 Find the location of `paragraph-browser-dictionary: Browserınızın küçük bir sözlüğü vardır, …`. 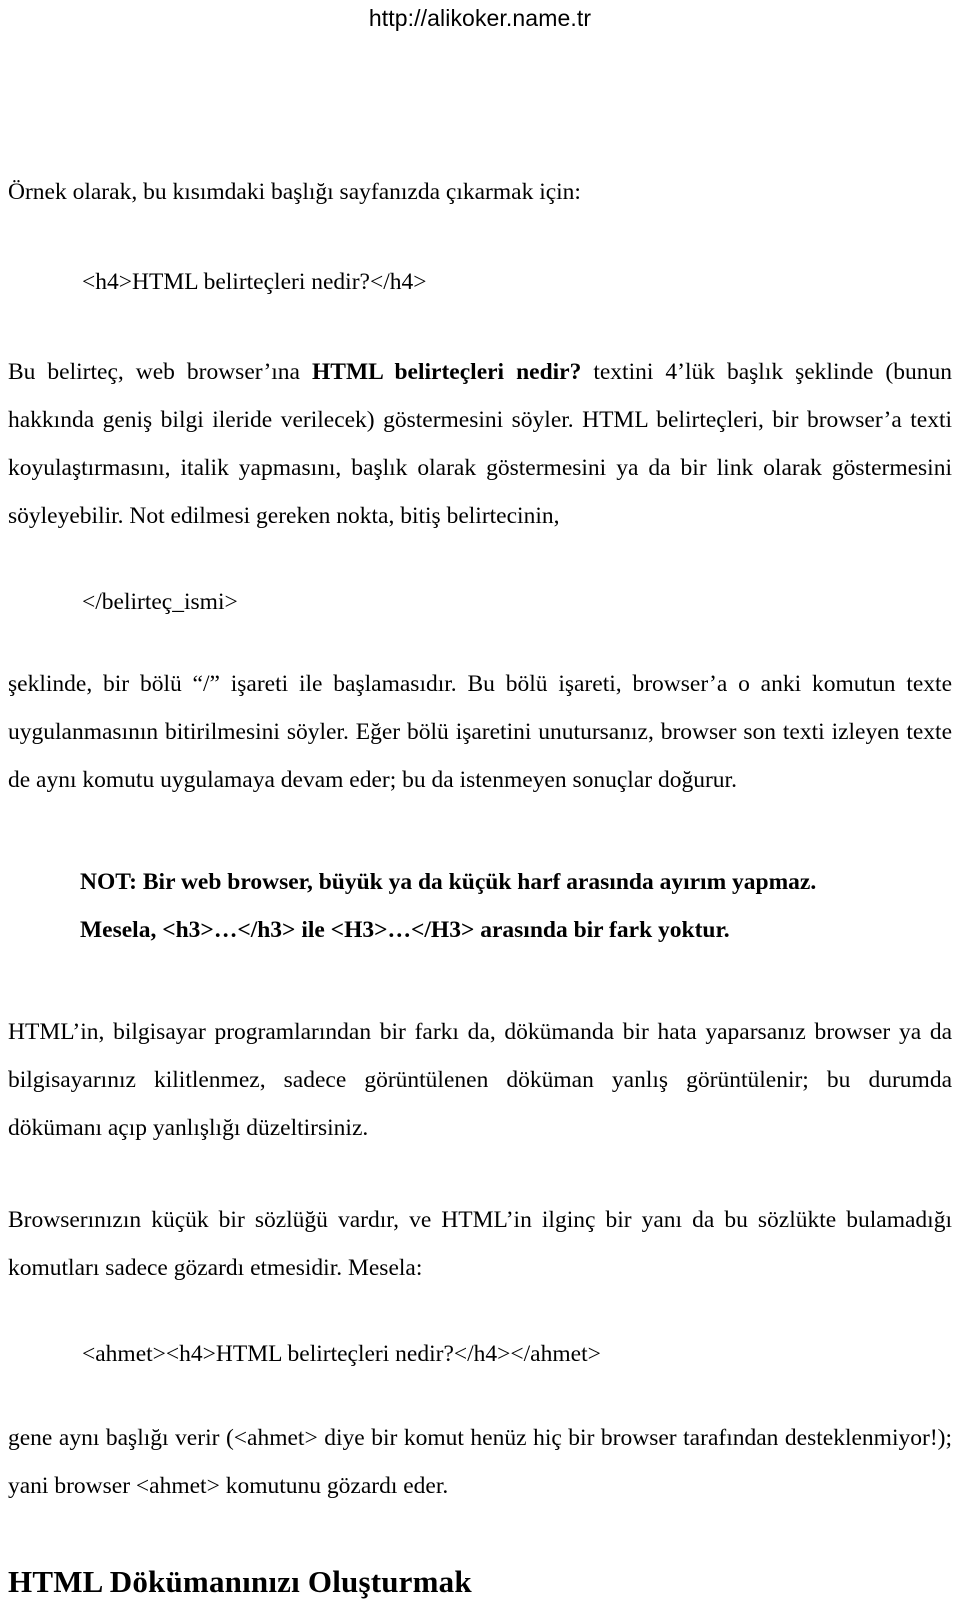

paragraph-browser-dictionary: Browserınızın küçük bir sözlüğü vardır, … is located at coordinates (480, 1244).